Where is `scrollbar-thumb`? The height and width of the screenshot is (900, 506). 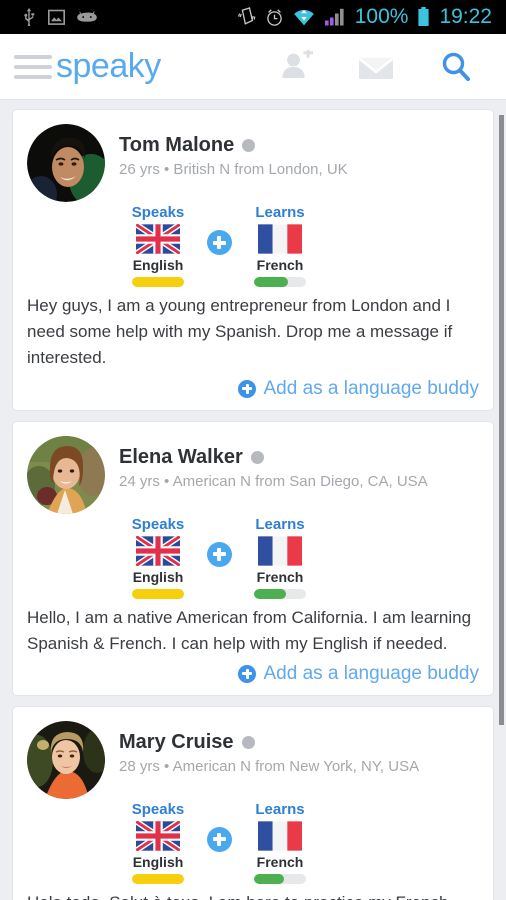 scrollbar-thumb is located at coordinates (501, 420).